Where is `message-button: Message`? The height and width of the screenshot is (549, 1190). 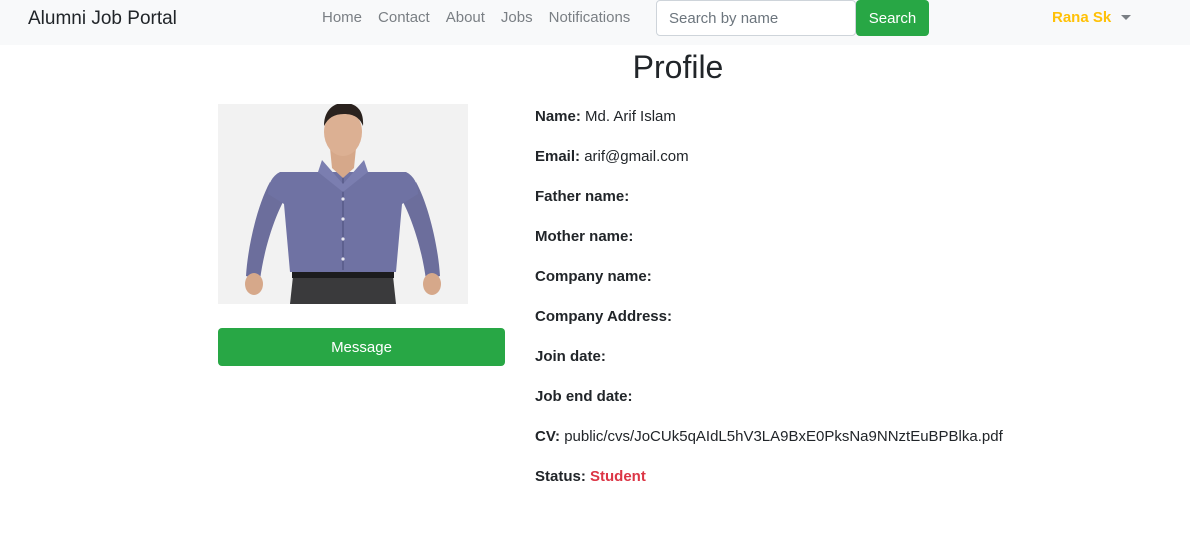 message-button: Message is located at coordinates (361, 347).